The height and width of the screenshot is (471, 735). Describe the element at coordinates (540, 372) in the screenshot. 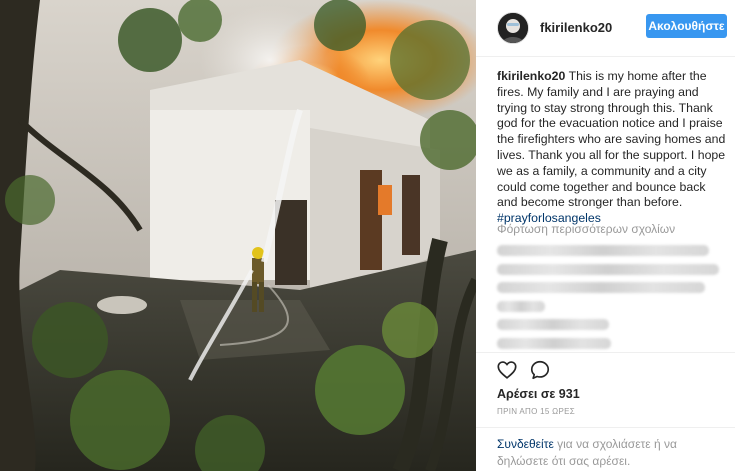

I see `comment-bubble-icon` at that location.